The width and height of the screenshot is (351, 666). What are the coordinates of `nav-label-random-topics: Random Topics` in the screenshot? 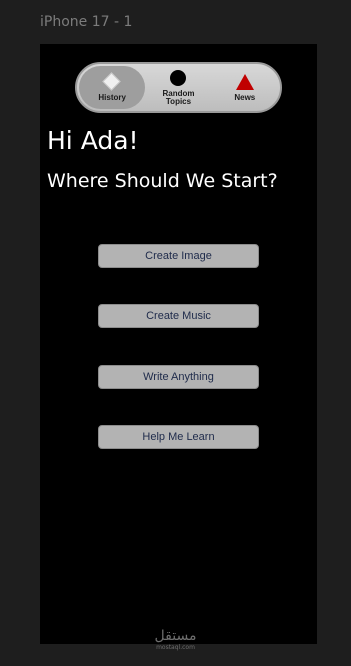 It's located at (178, 97).